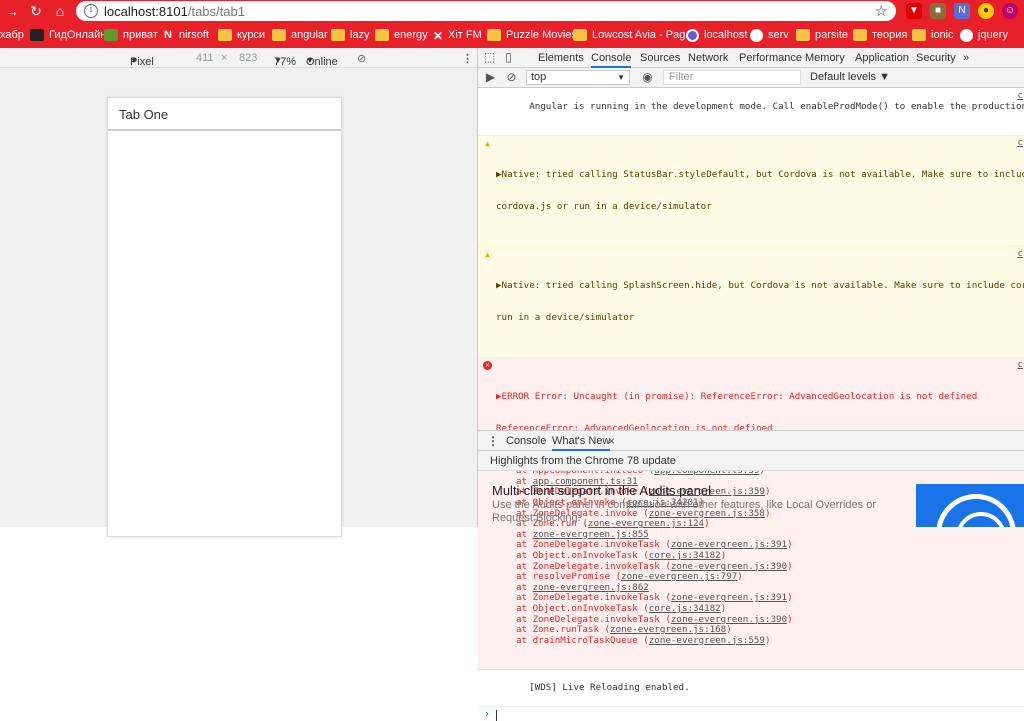 The height and width of the screenshot is (721, 1024). I want to click on stack-frame-link: zone-evergreen.js:855, so click(591, 534).